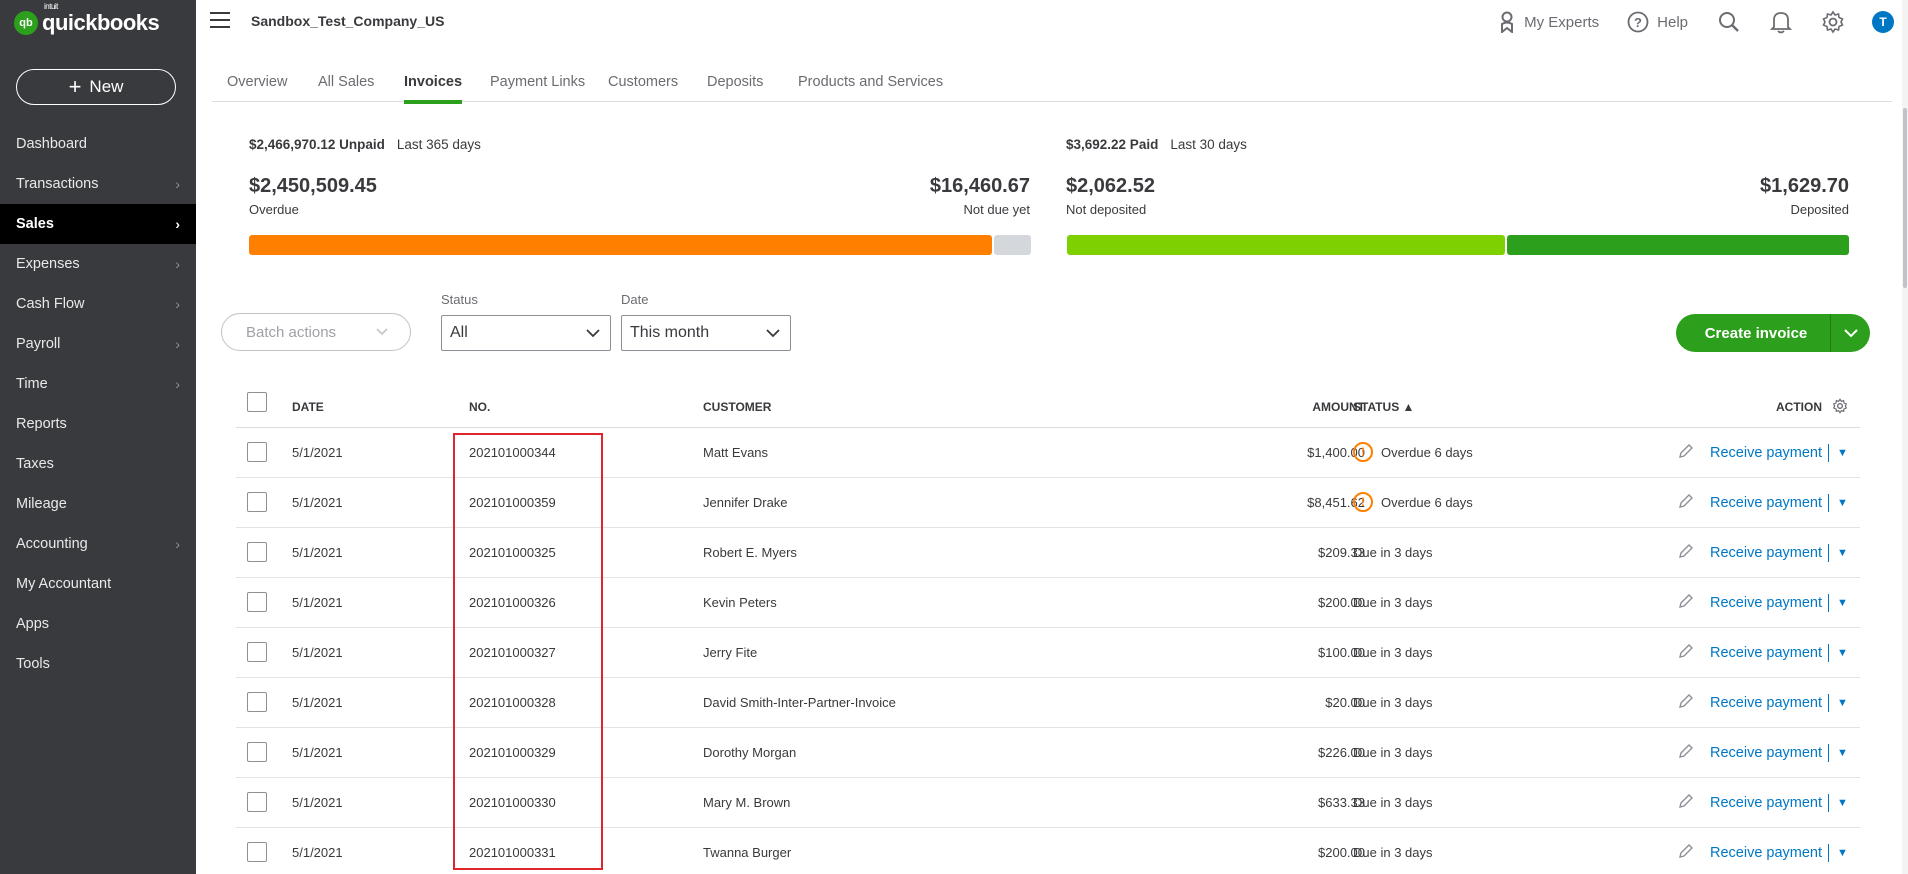 Image resolution: width=1908 pixels, height=874 pixels. Describe the element at coordinates (87, 21) in the screenshot. I see `quickbooks-logo: qb intuit quickbooks` at that location.